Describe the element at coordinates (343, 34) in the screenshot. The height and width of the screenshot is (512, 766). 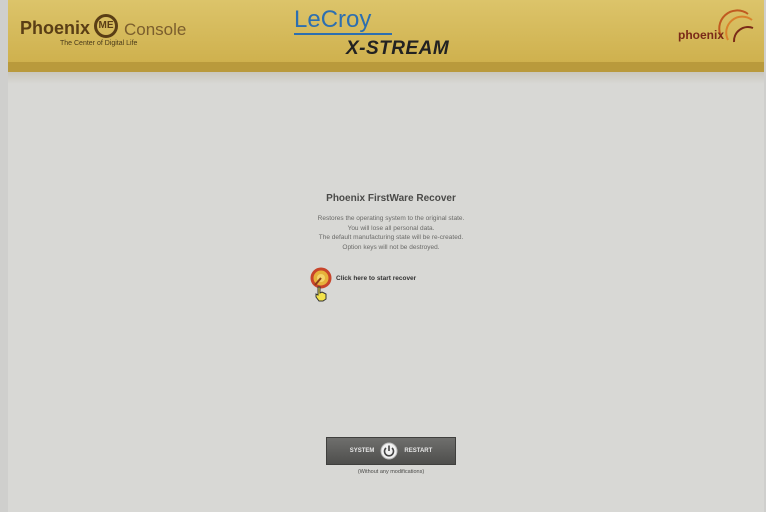
I see `lecroy-underline` at that location.